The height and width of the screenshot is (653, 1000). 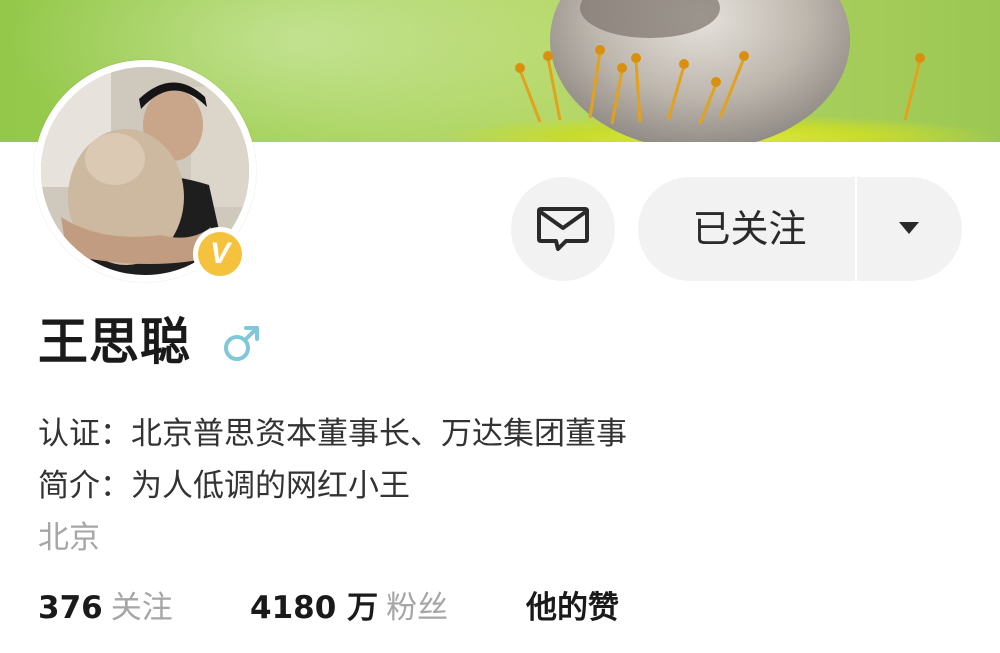 I want to click on follow-button-group: 已关注, so click(x=800, y=229).